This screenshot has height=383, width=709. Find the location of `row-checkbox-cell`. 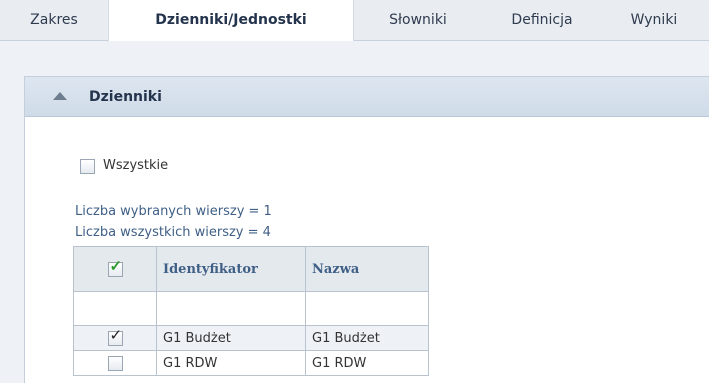

row-checkbox-cell is located at coordinates (115, 363).